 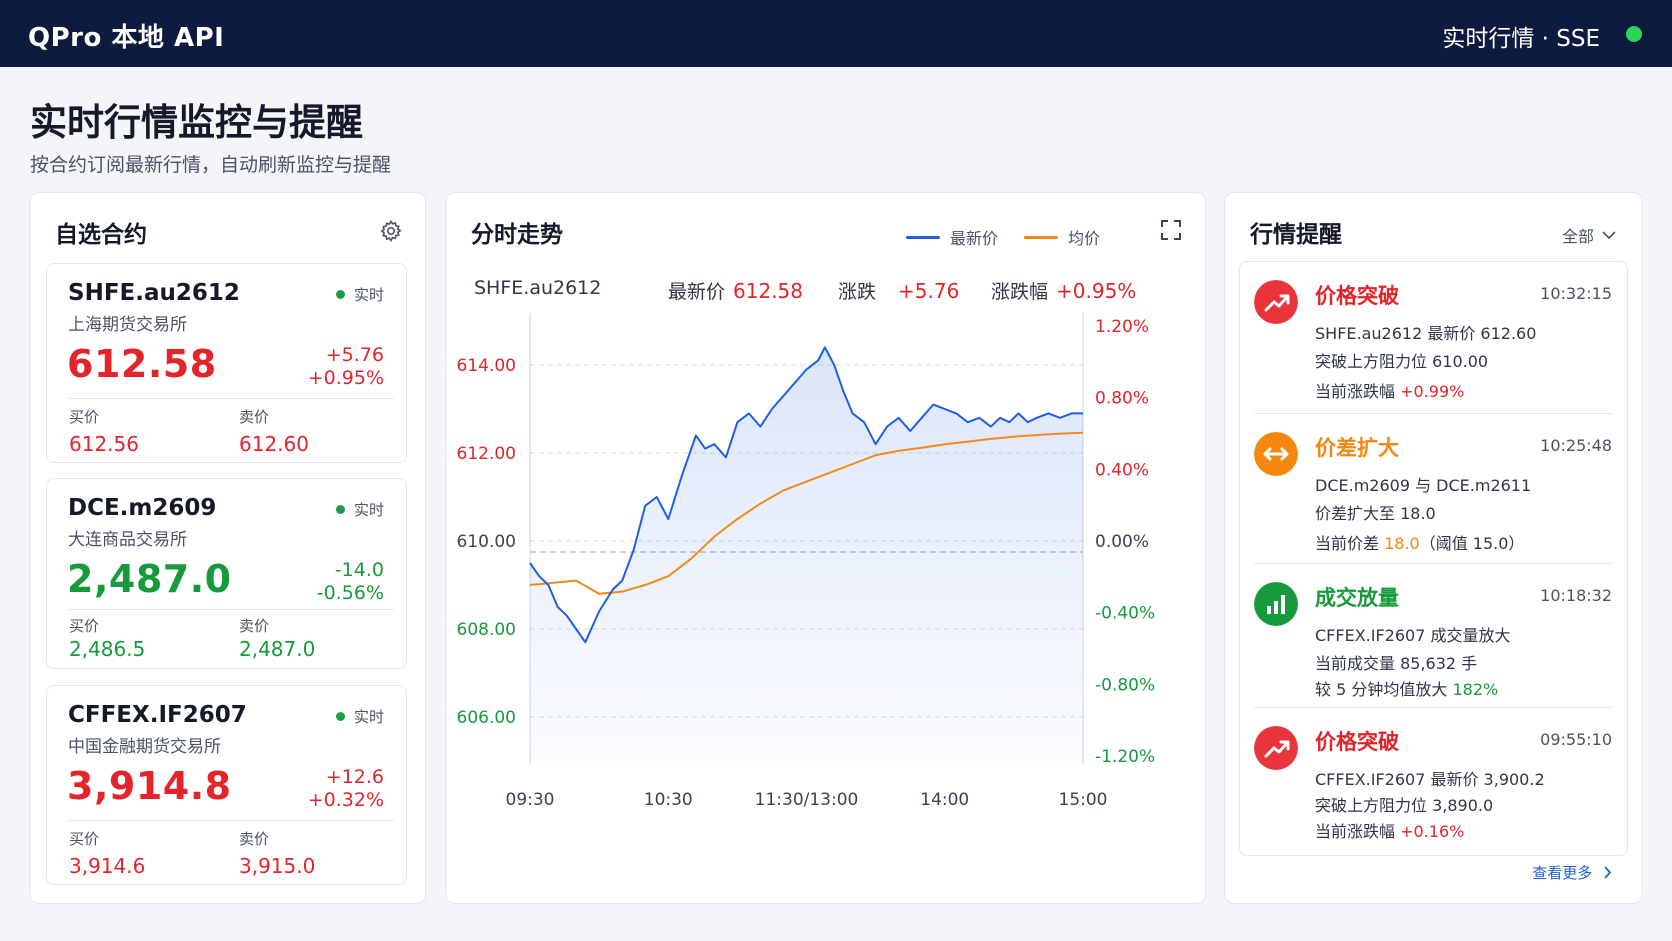 I want to click on chevron-right-icon, so click(x=1608, y=872).